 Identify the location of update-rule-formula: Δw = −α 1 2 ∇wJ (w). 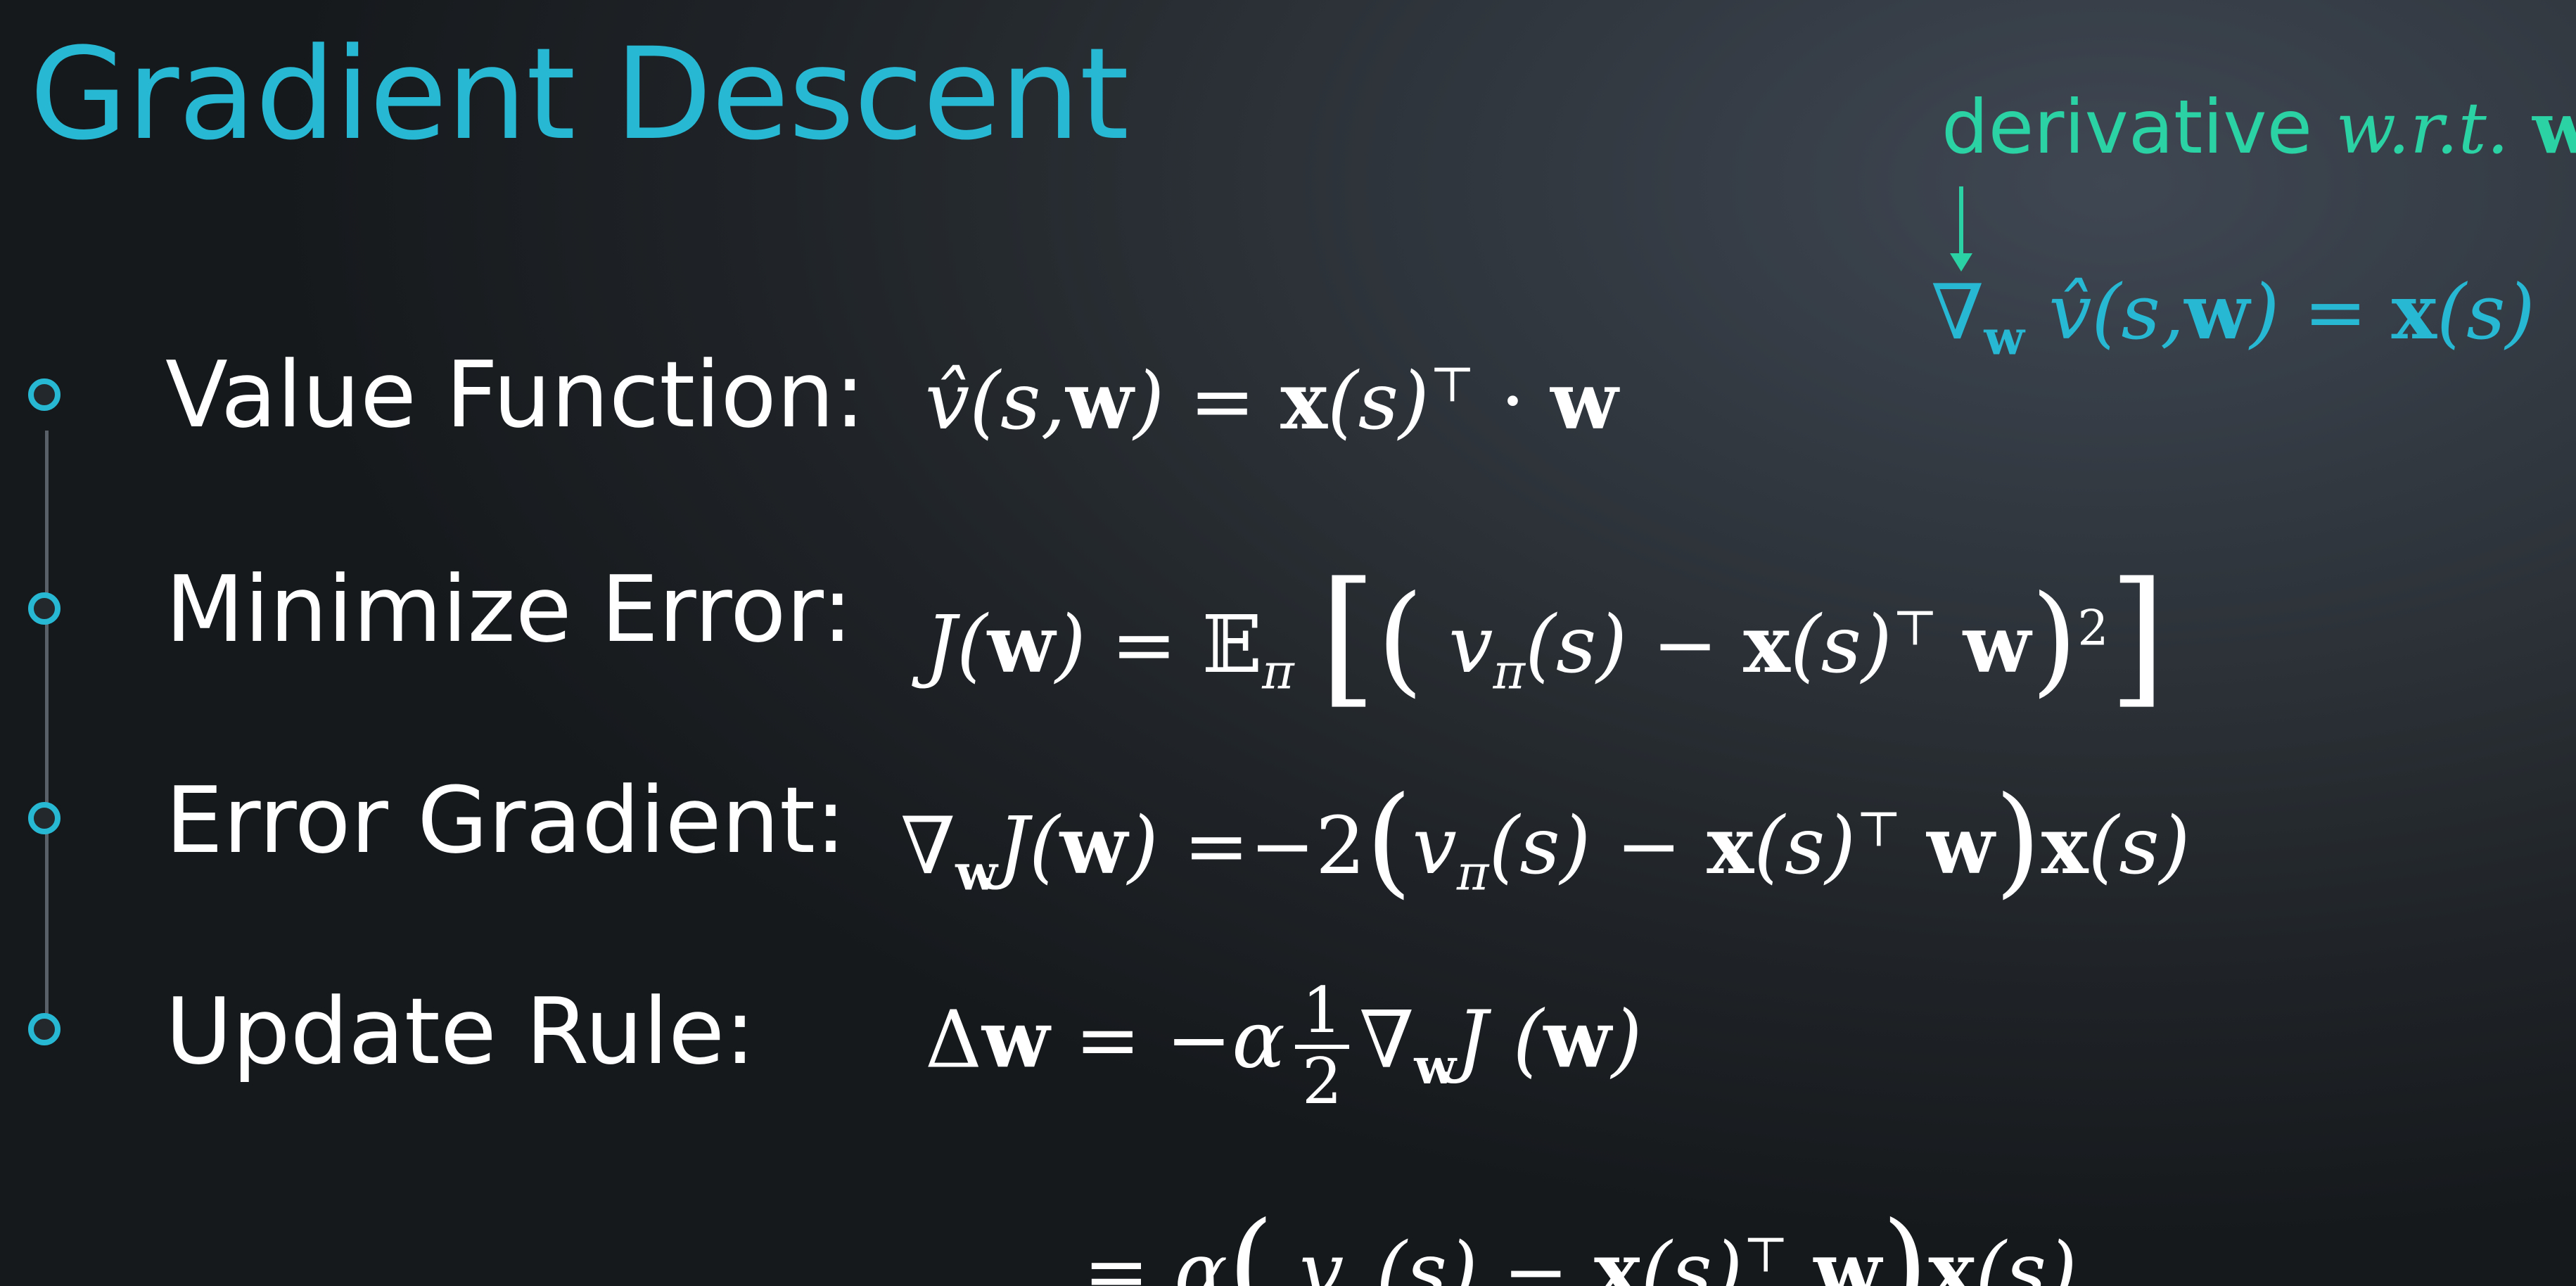
(1284, 1046).